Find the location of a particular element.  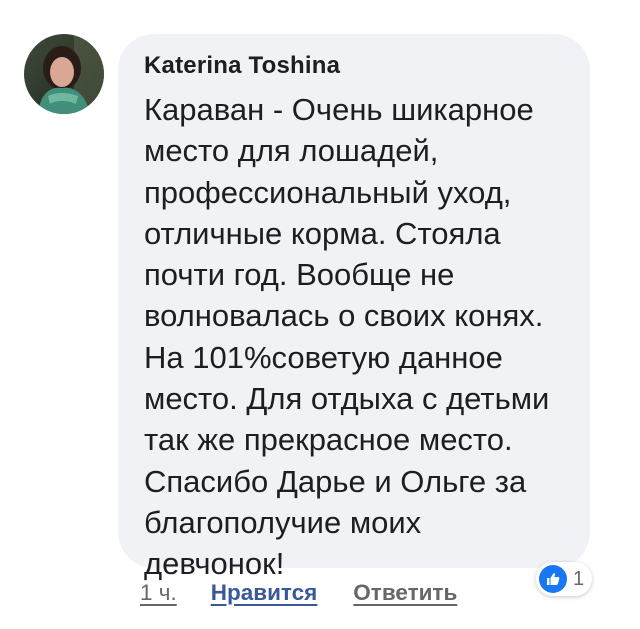

comment-actions: 1 ч. Нравится Ответить is located at coordinates (298, 593).